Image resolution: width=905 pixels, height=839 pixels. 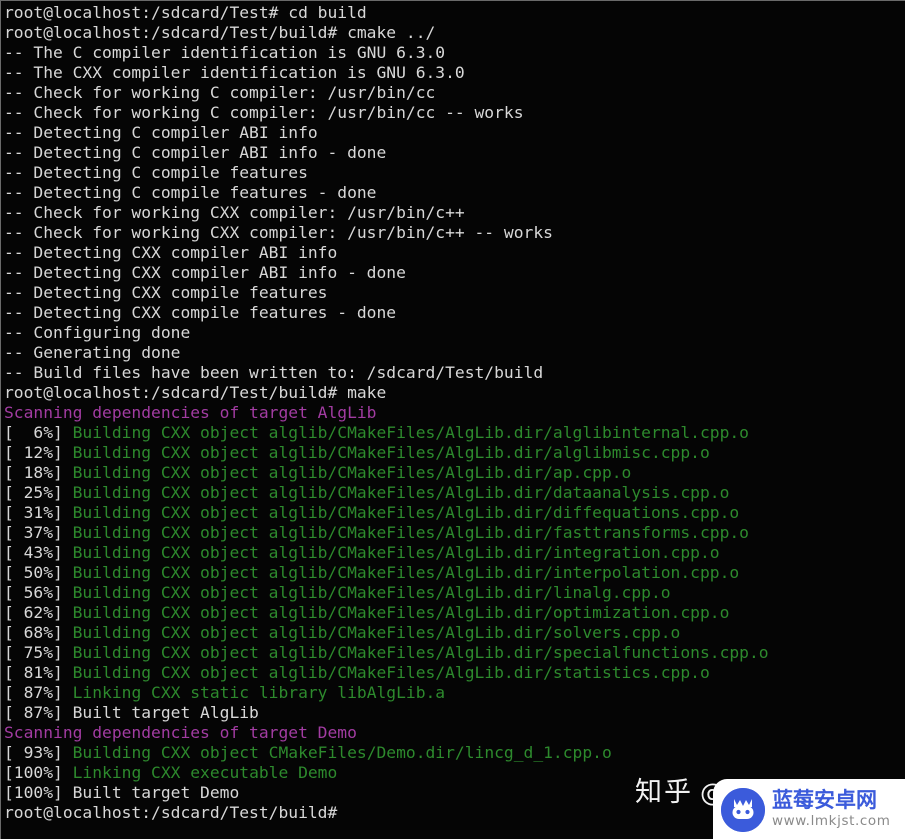 What do you see at coordinates (38, 532) in the screenshot?
I see `terminal-text-segment: [ 37%]` at bounding box center [38, 532].